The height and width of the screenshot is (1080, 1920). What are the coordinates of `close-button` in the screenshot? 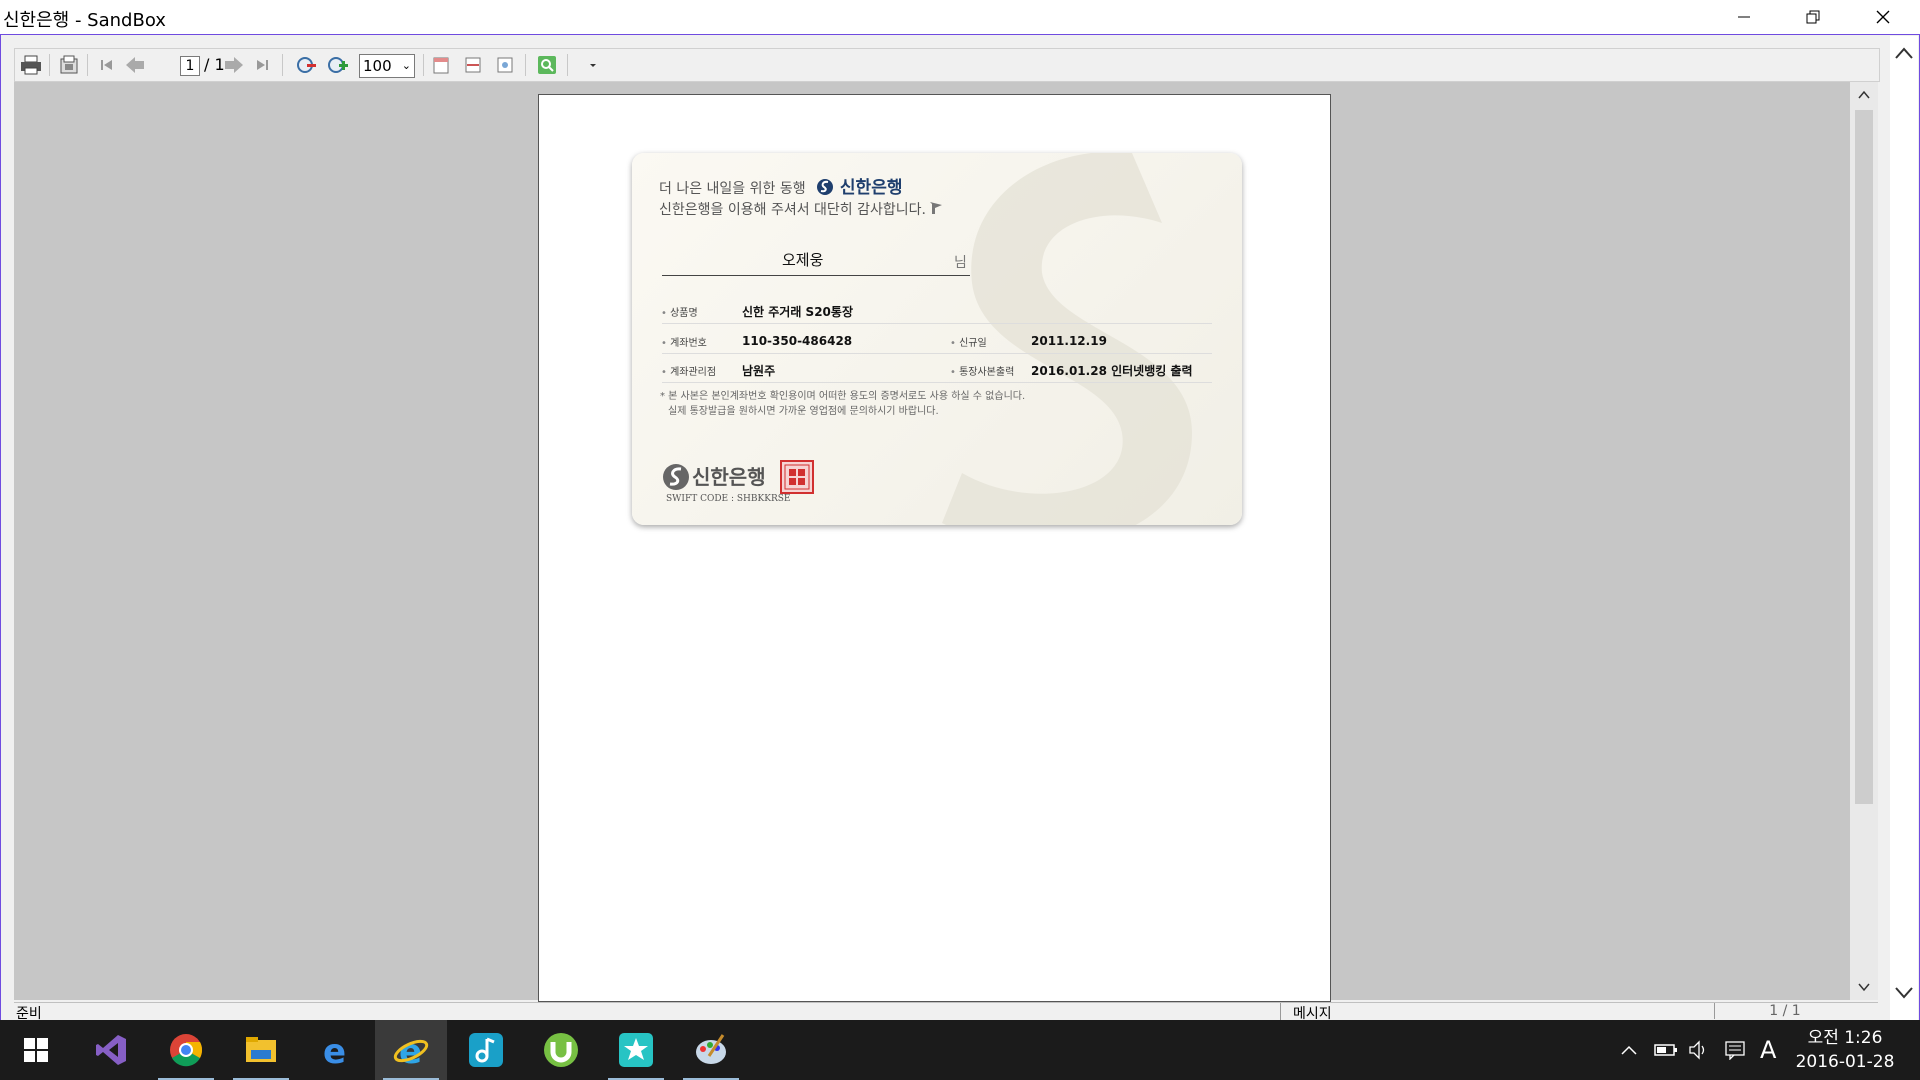 It's located at (1882, 17).